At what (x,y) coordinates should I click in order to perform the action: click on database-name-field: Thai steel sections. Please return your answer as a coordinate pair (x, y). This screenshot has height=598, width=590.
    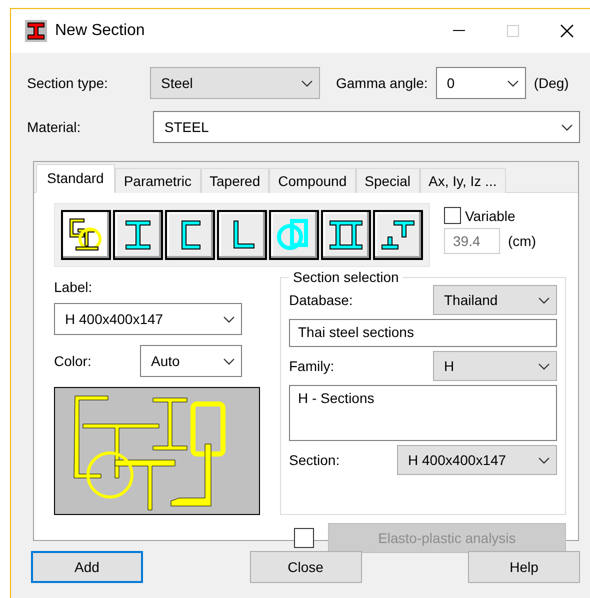
    Looking at the image, I should click on (423, 333).